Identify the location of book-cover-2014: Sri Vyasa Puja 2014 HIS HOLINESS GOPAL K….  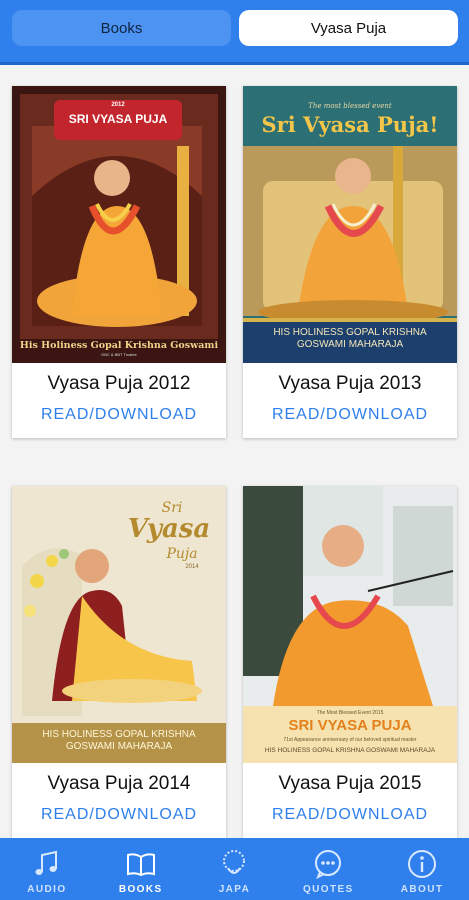
(119, 624).